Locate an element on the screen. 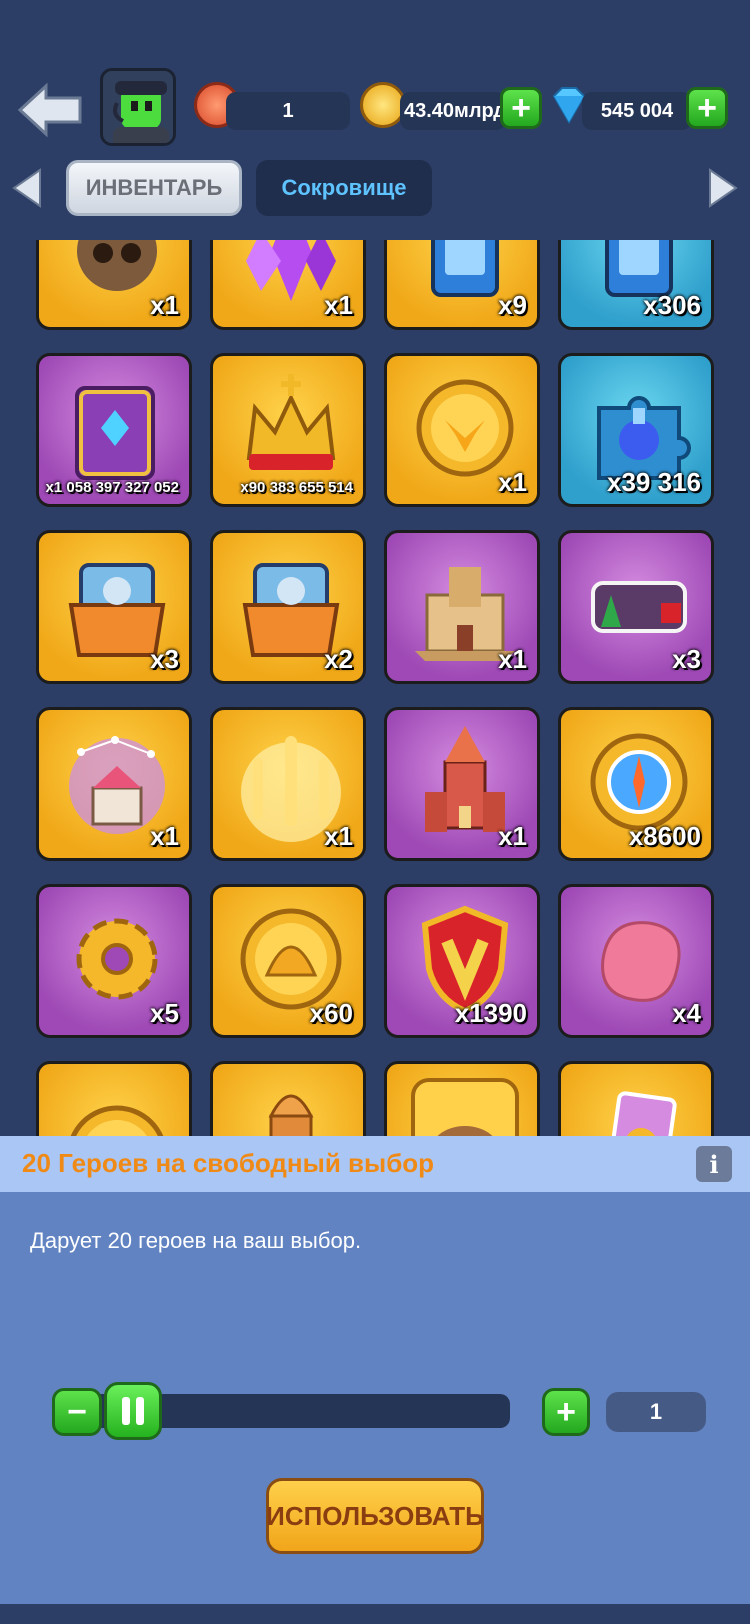 The image size is (750, 1624). decrease-quantity-button: − is located at coordinates (77, 1412).